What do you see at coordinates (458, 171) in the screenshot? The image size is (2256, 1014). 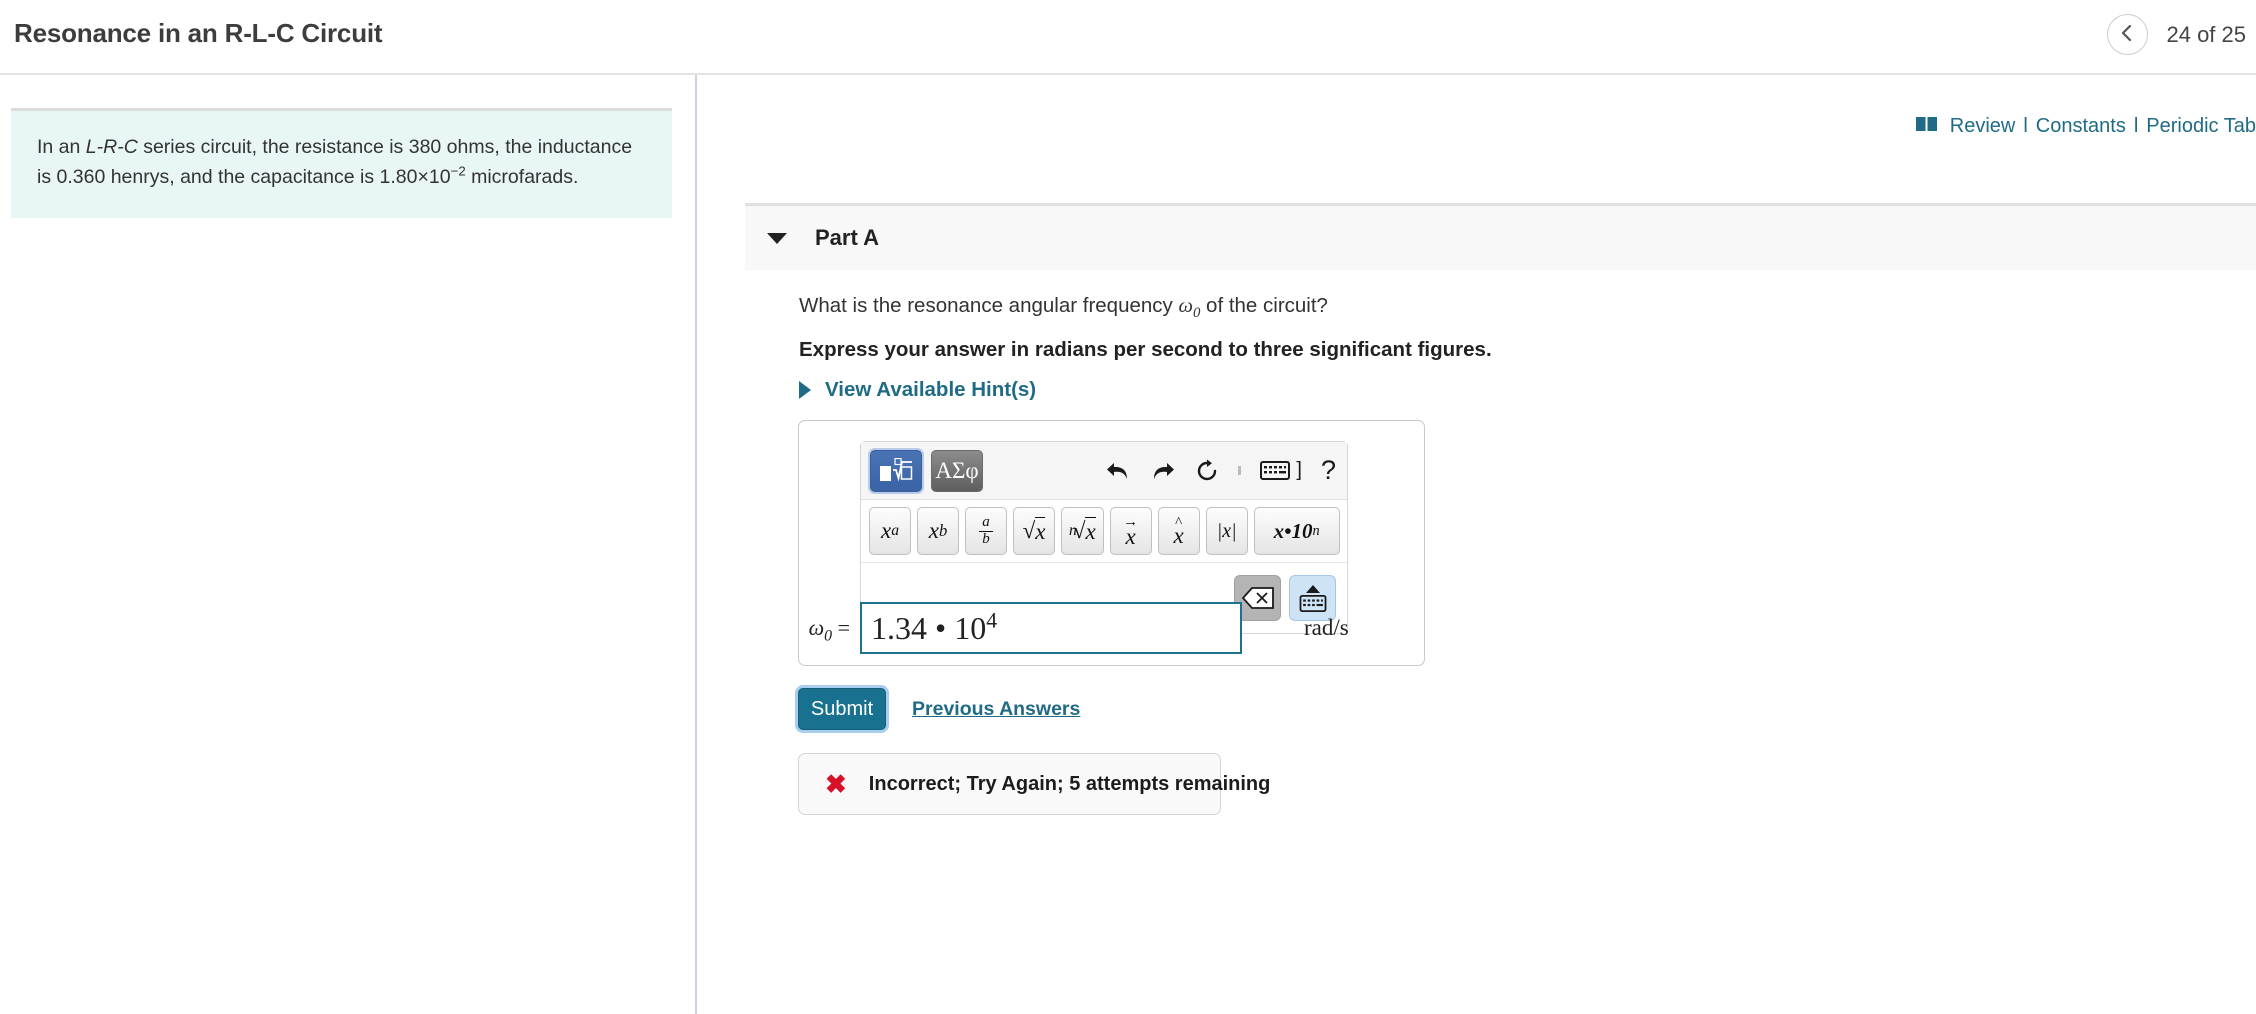 I see `problem-exponent: −2` at bounding box center [458, 171].